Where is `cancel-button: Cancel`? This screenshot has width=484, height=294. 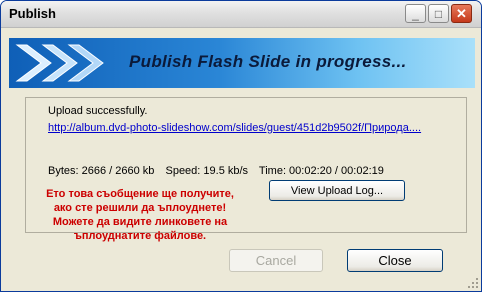
cancel-button: Cancel is located at coordinates (276, 260).